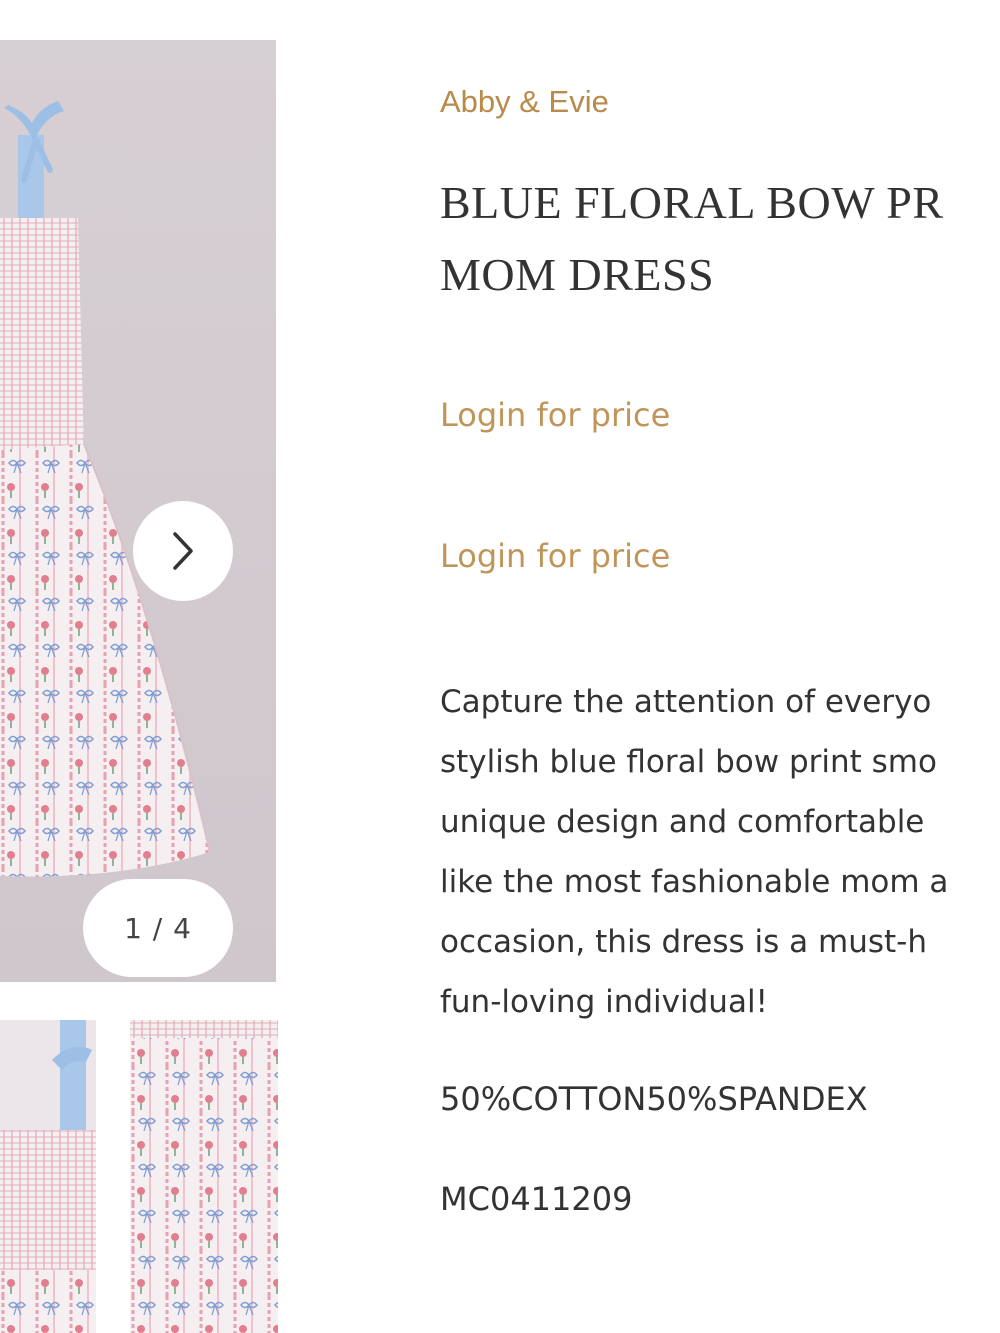 This screenshot has width=1000, height=1333. Describe the element at coordinates (158, 928) in the screenshot. I see `image-counter: 1 / 4` at that location.